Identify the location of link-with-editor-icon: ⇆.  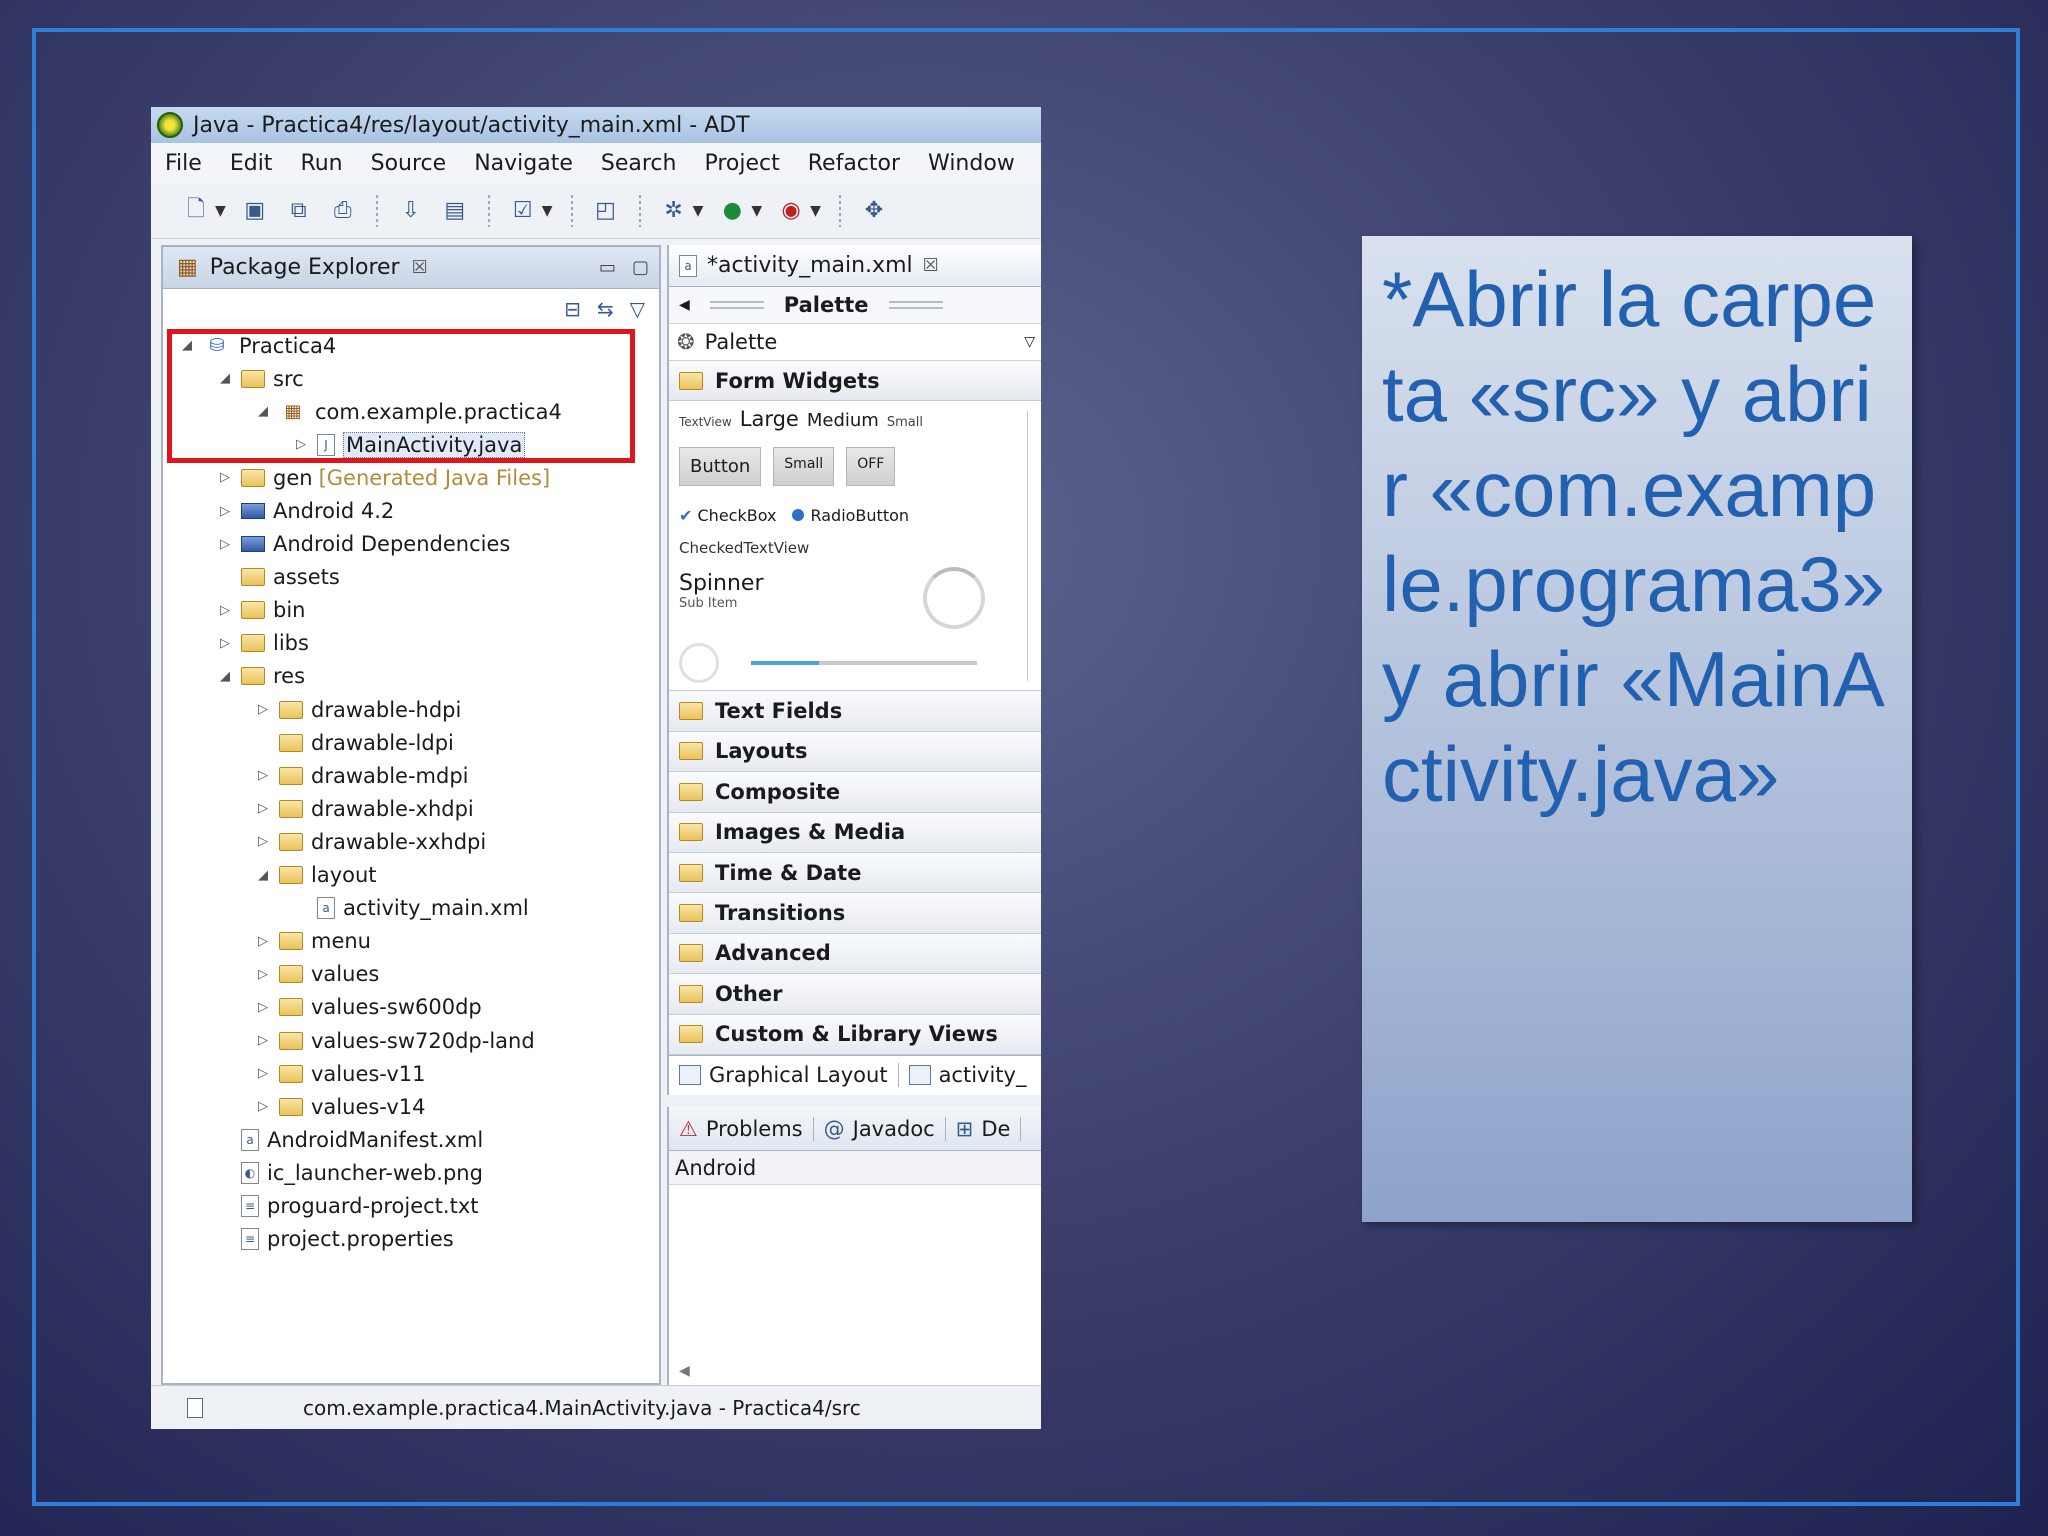
(605, 309).